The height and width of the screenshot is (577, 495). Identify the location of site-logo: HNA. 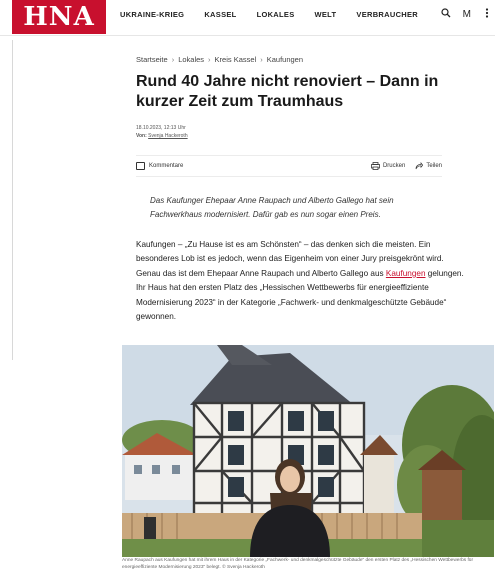
(59, 17).